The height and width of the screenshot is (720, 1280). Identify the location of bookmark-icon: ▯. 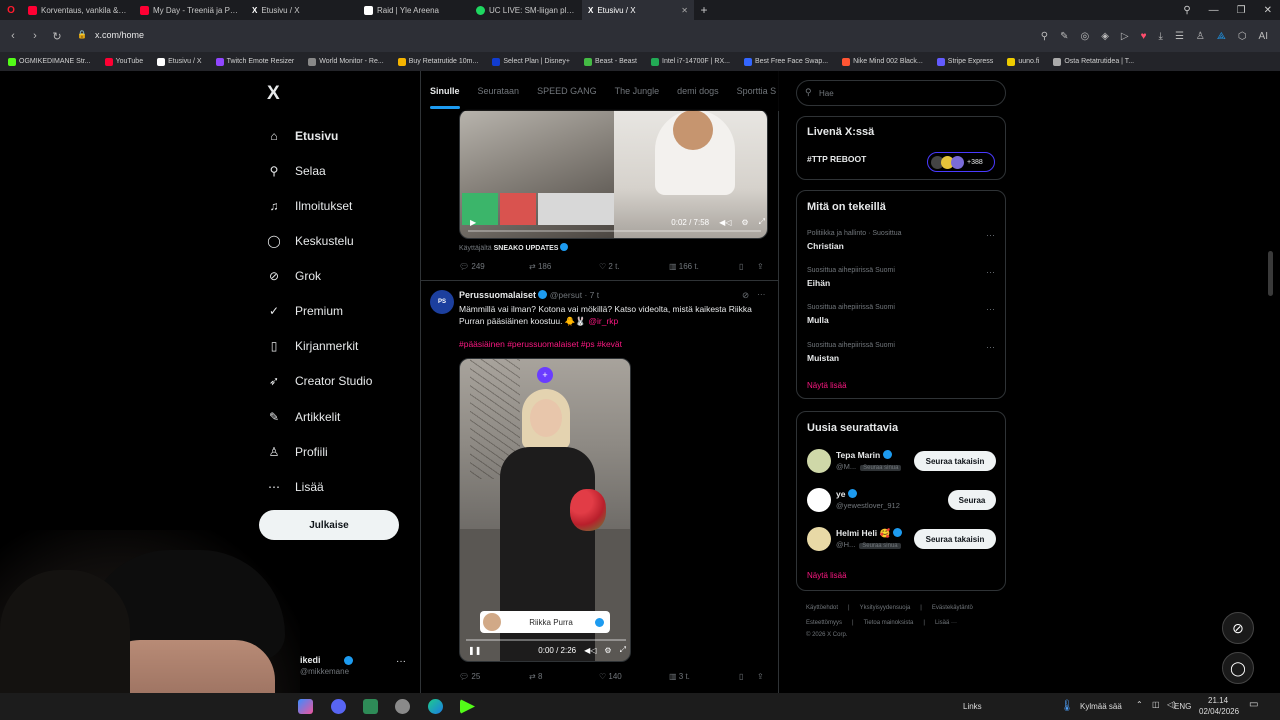
(748, 266).